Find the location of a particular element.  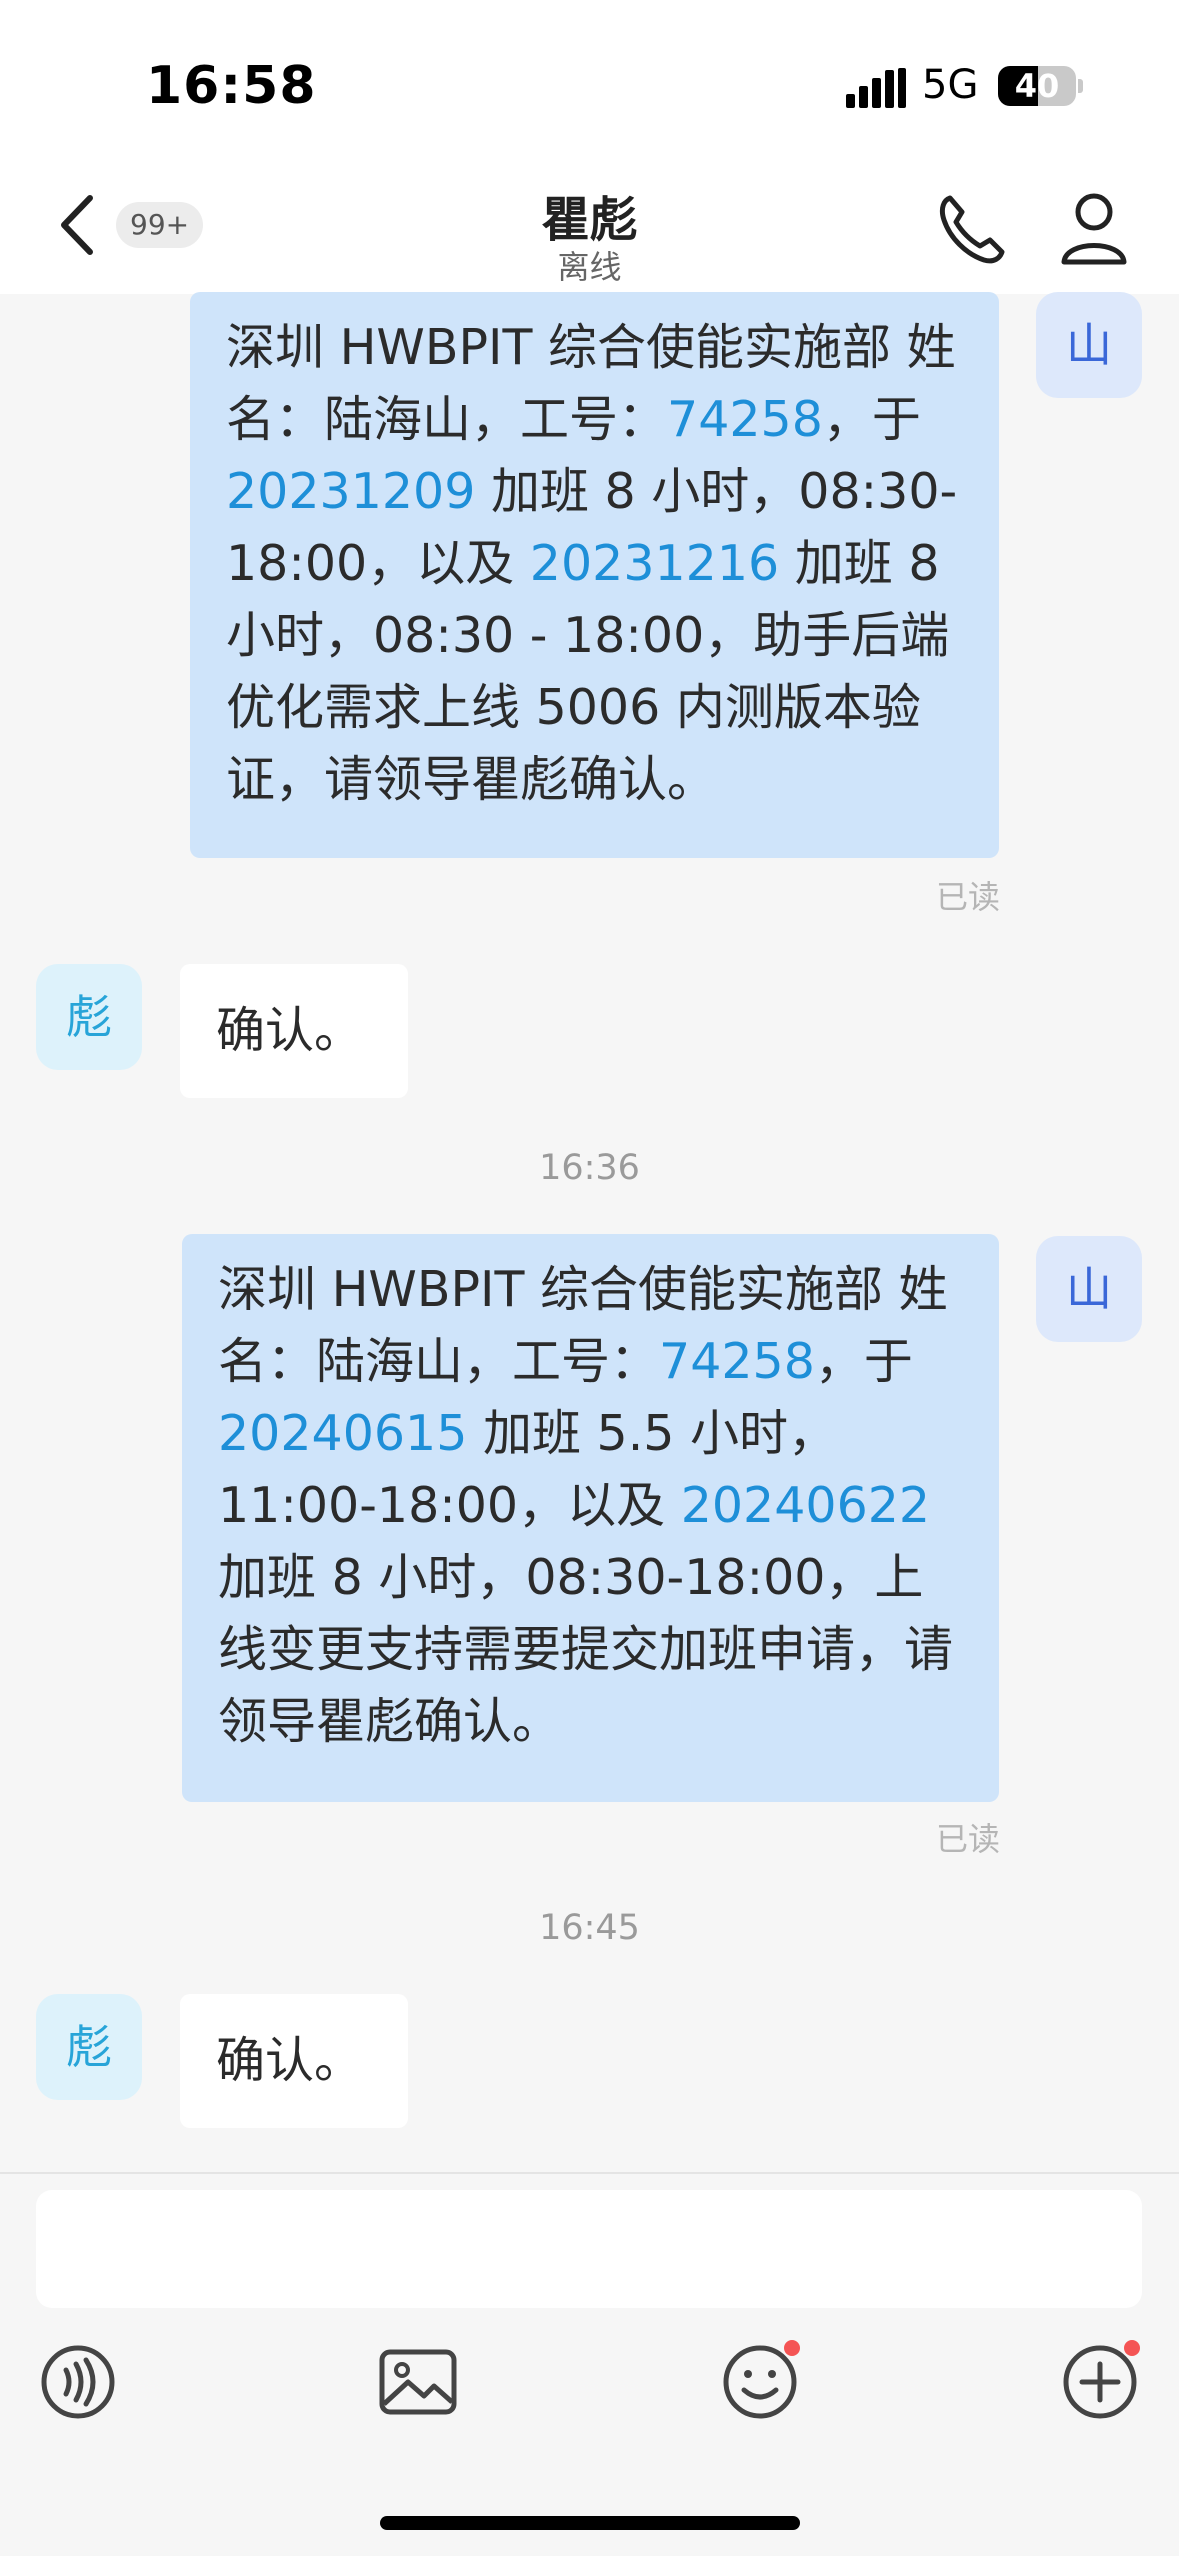

home-indicator is located at coordinates (590, 2523).